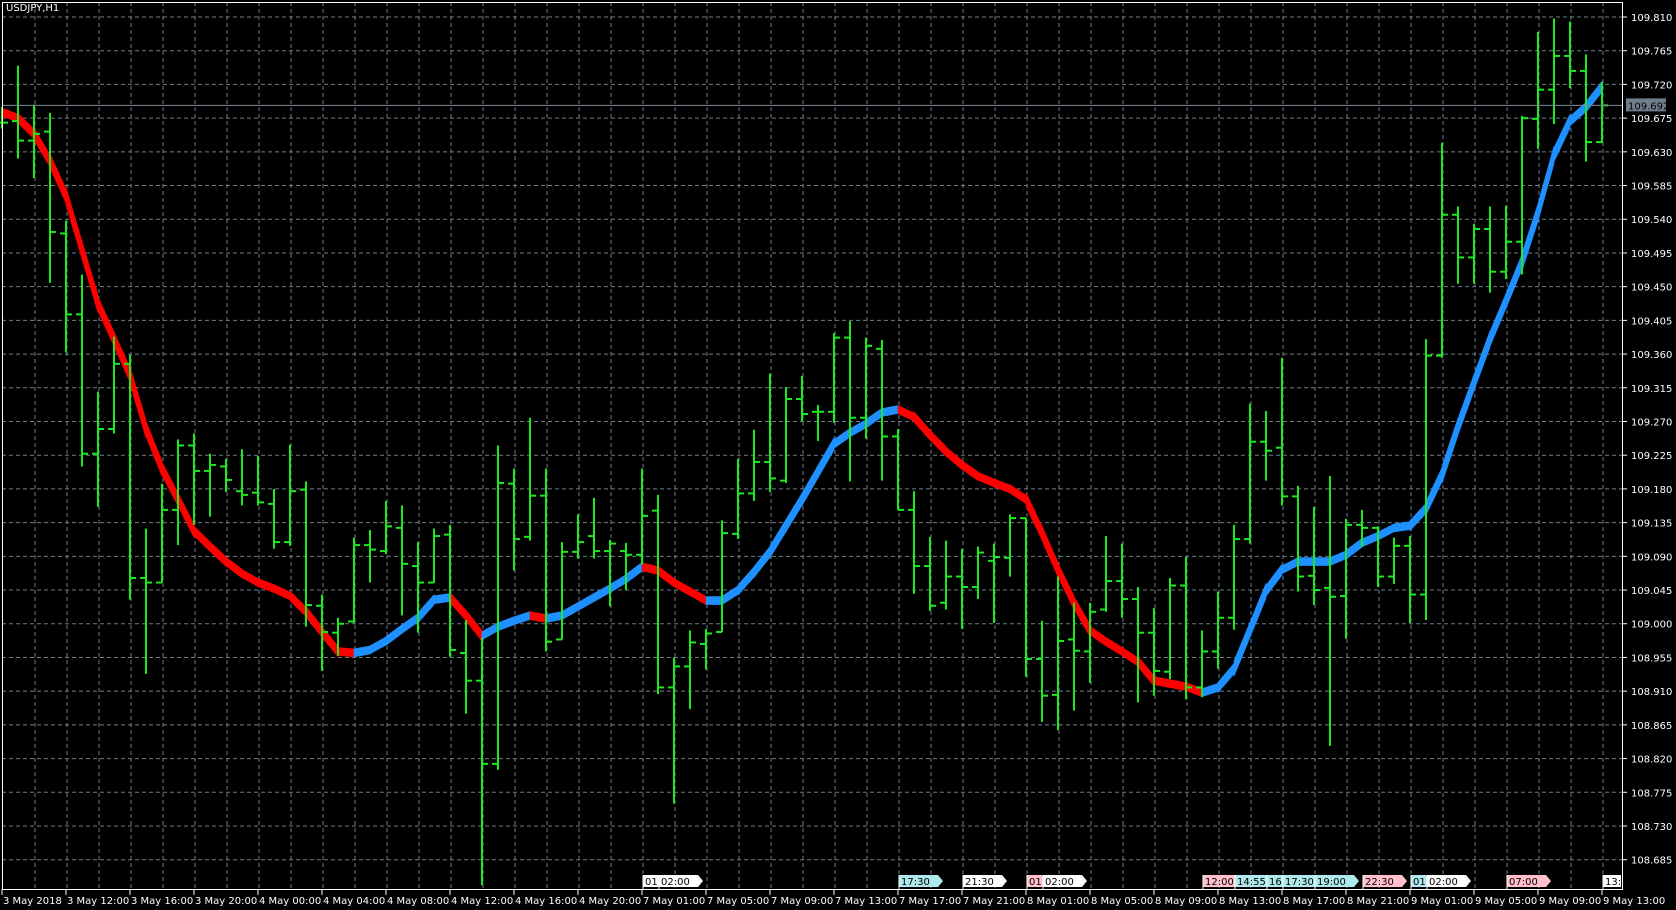 The height and width of the screenshot is (910, 1676). What do you see at coordinates (1651, 456) in the screenshot?
I see `price-tick-label: 109.225` at bounding box center [1651, 456].